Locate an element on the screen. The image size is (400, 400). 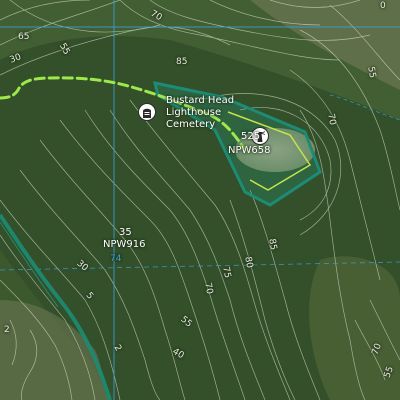
cemetery-label-line: Lighthouse is located at coordinates (194, 112).